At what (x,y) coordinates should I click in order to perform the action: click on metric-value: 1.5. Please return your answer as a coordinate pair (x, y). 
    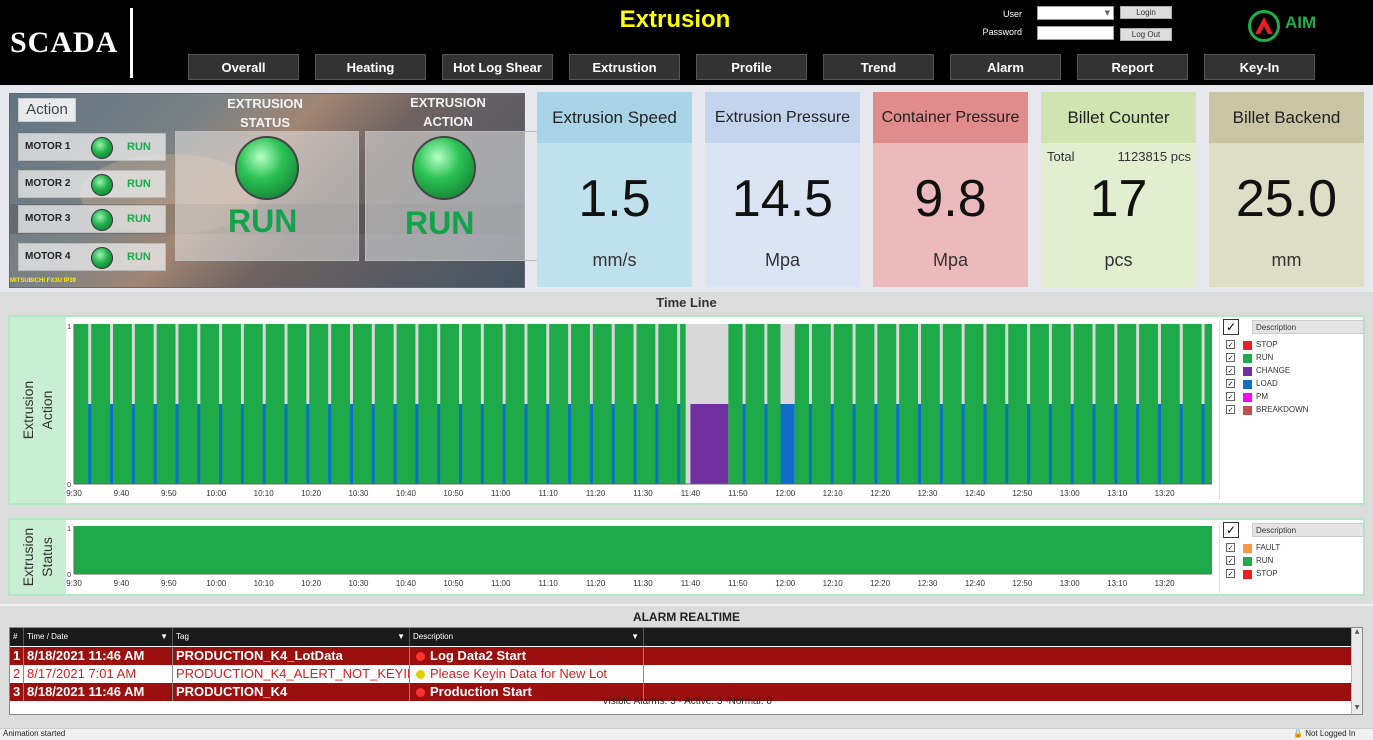
    Looking at the image, I should click on (614, 199).